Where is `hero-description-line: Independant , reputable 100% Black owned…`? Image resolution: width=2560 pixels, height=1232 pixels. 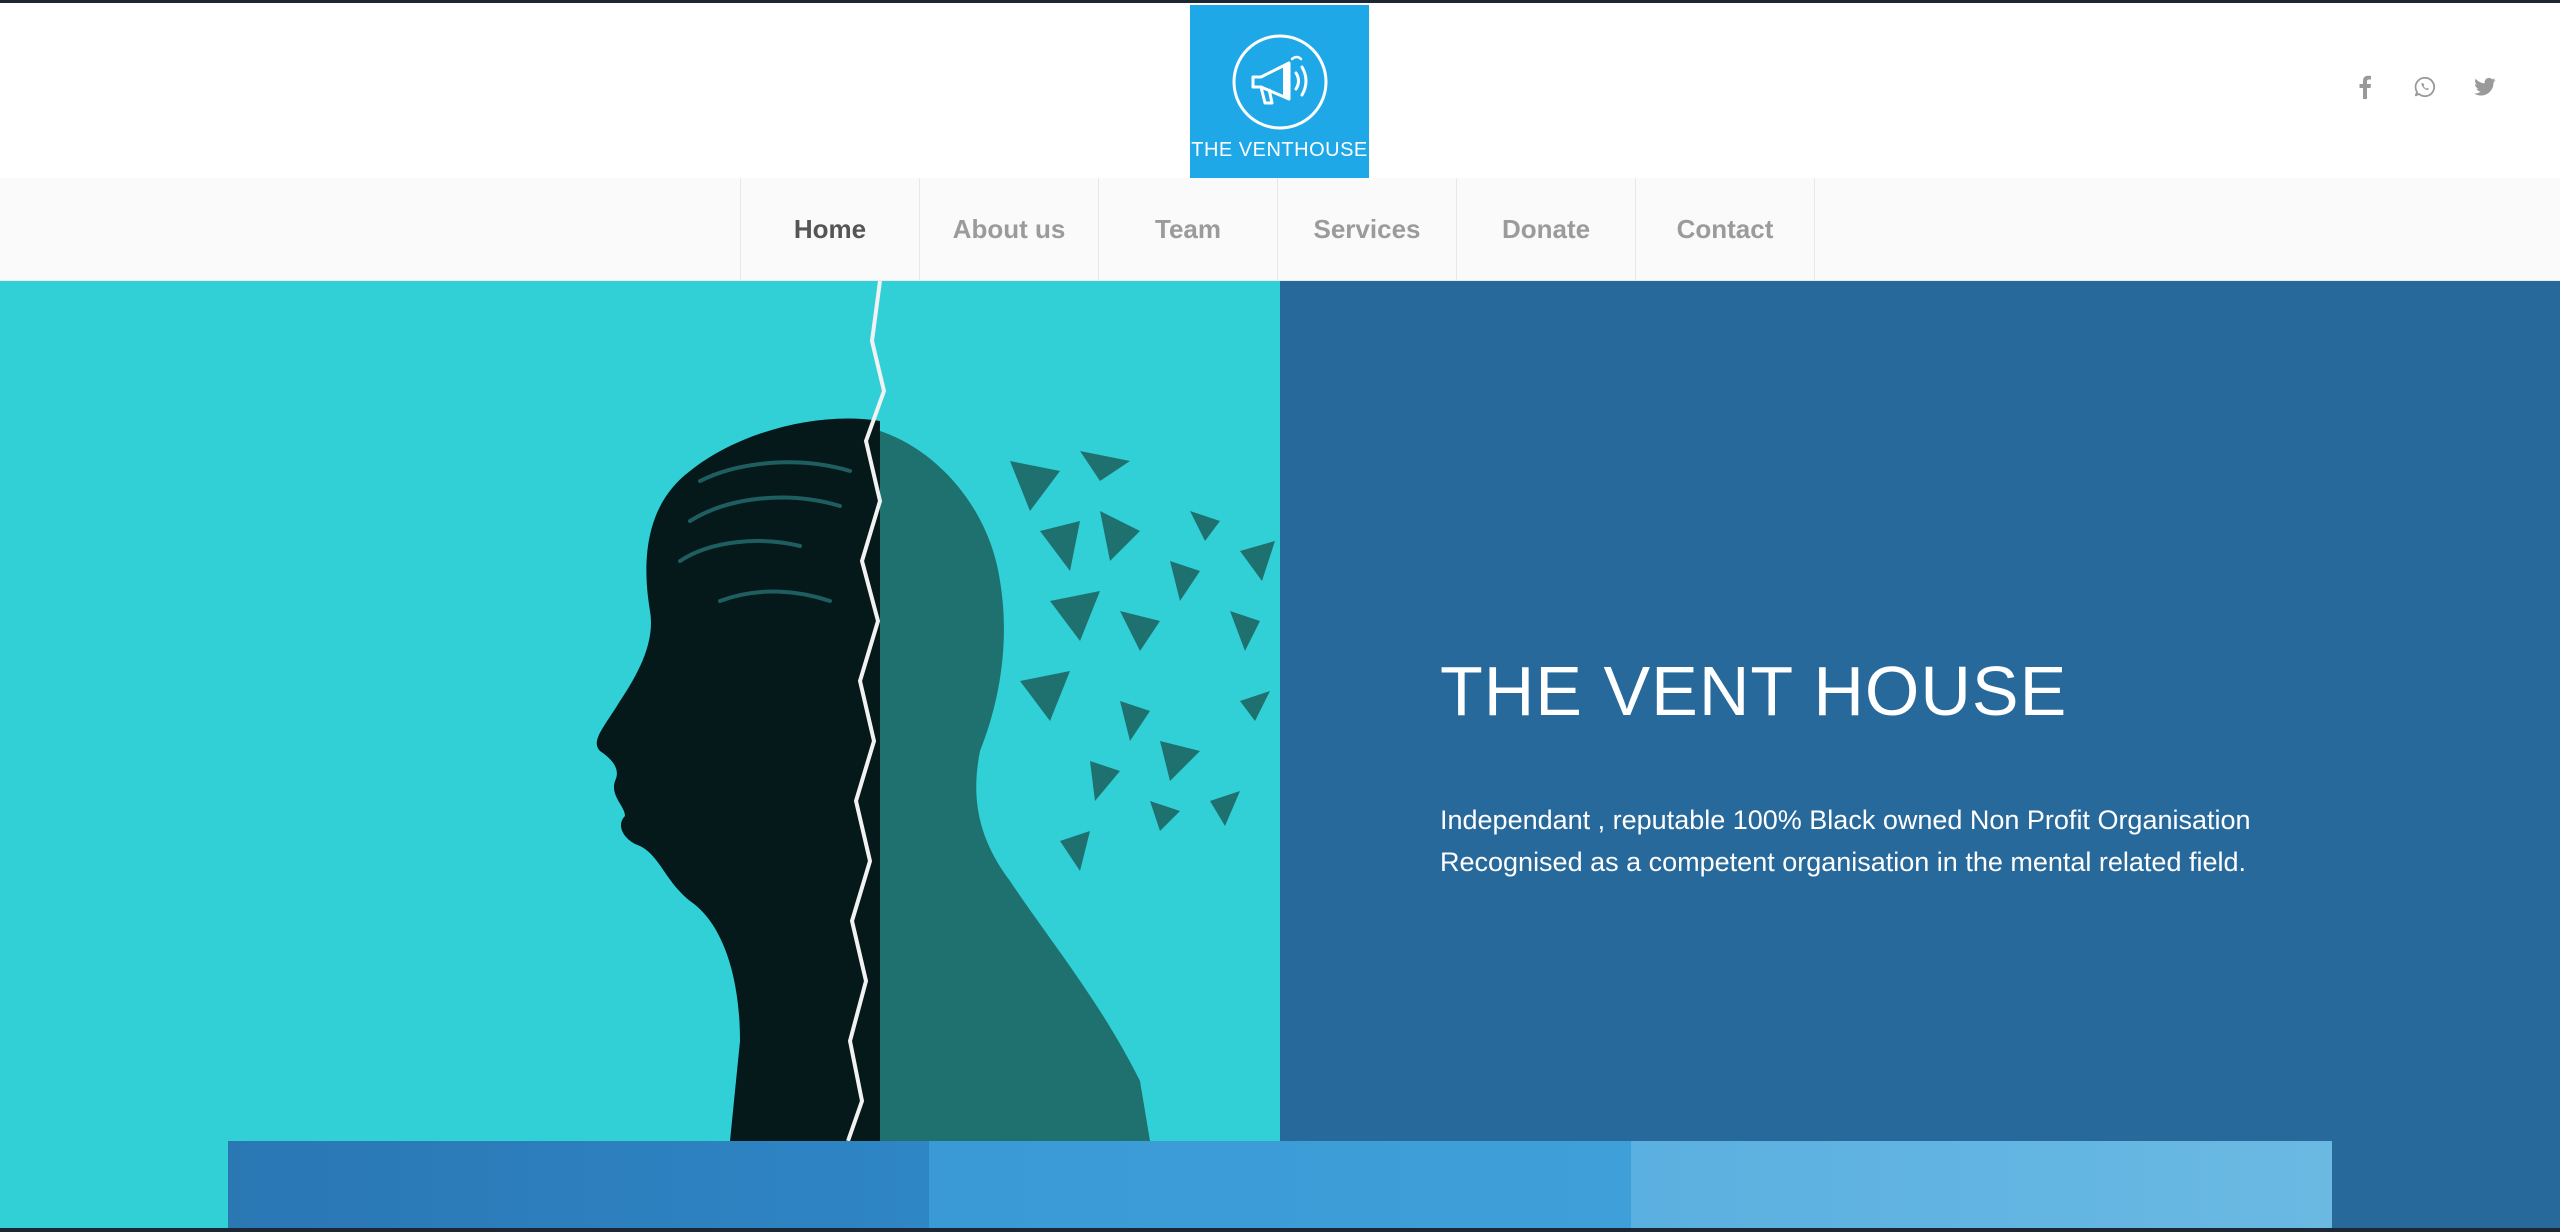 hero-description-line: Independant , reputable 100% Black owned… is located at coordinates (1845, 820).